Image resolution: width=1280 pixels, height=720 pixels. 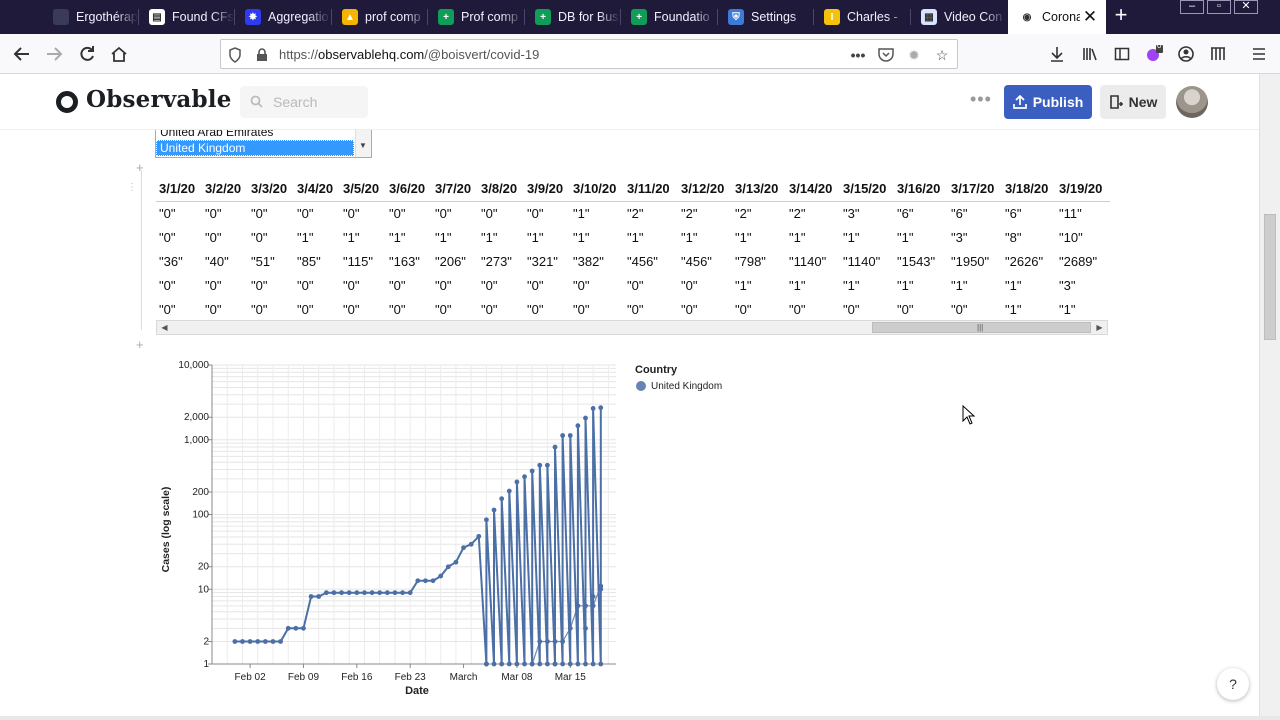 I want to click on page-scrollbar-thumb, so click(x=1270, y=277).